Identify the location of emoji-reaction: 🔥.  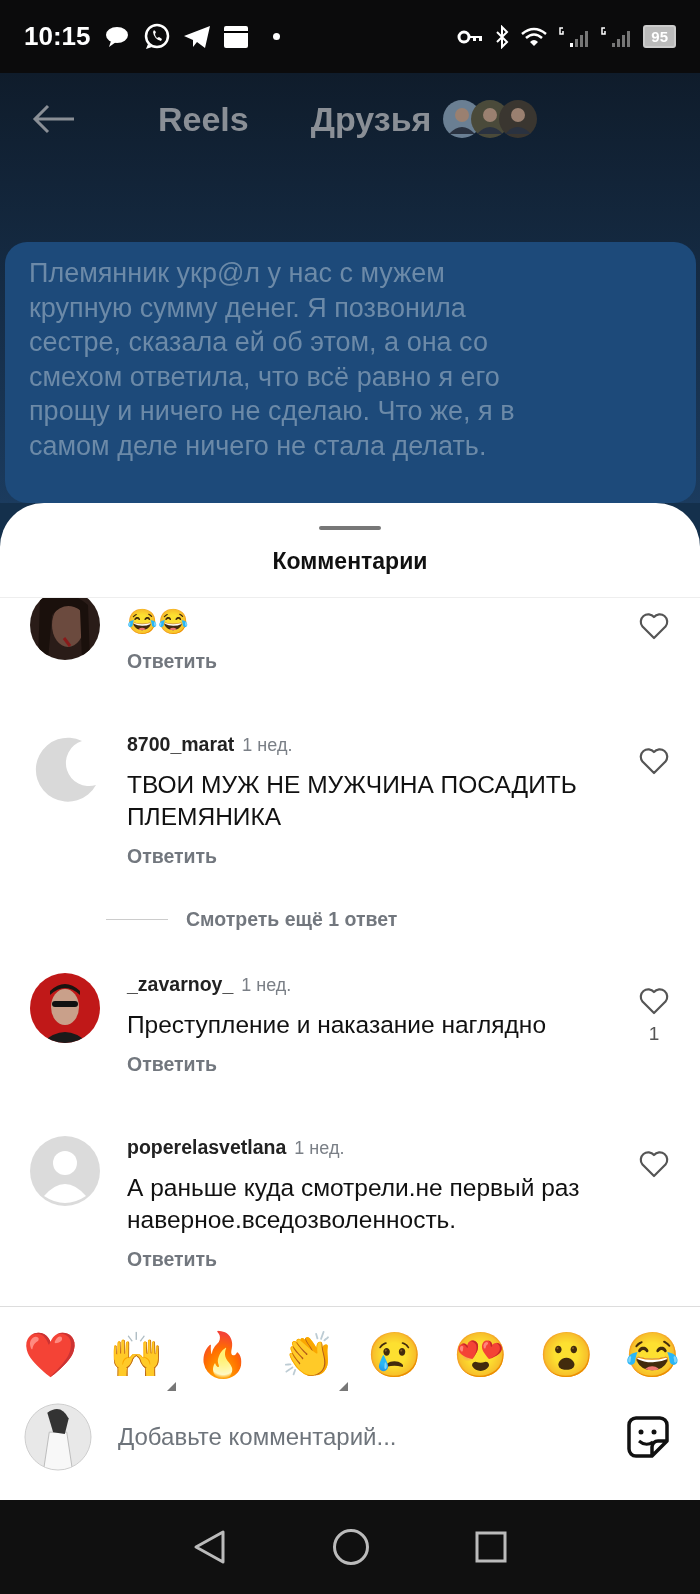
(222, 1355).